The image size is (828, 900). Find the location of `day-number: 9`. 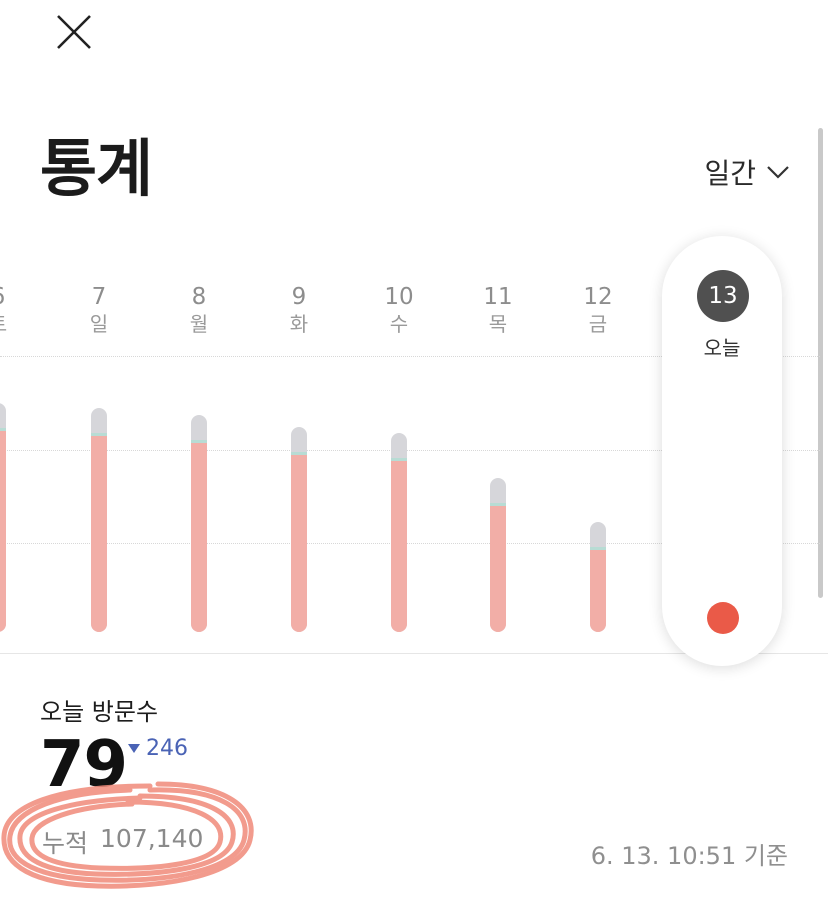

day-number: 9 is located at coordinates (299, 297).